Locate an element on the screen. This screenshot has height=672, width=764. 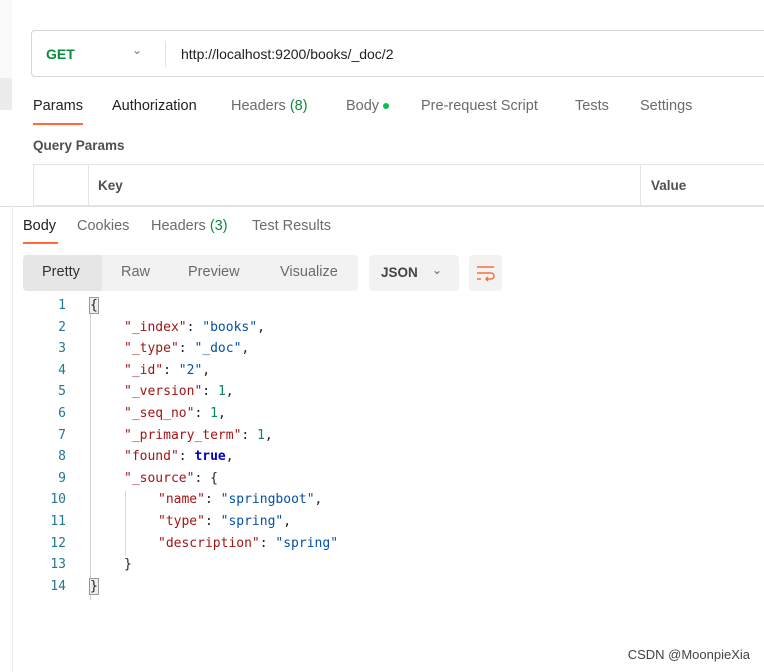
code-token-key: "_index" is located at coordinates (155, 327).